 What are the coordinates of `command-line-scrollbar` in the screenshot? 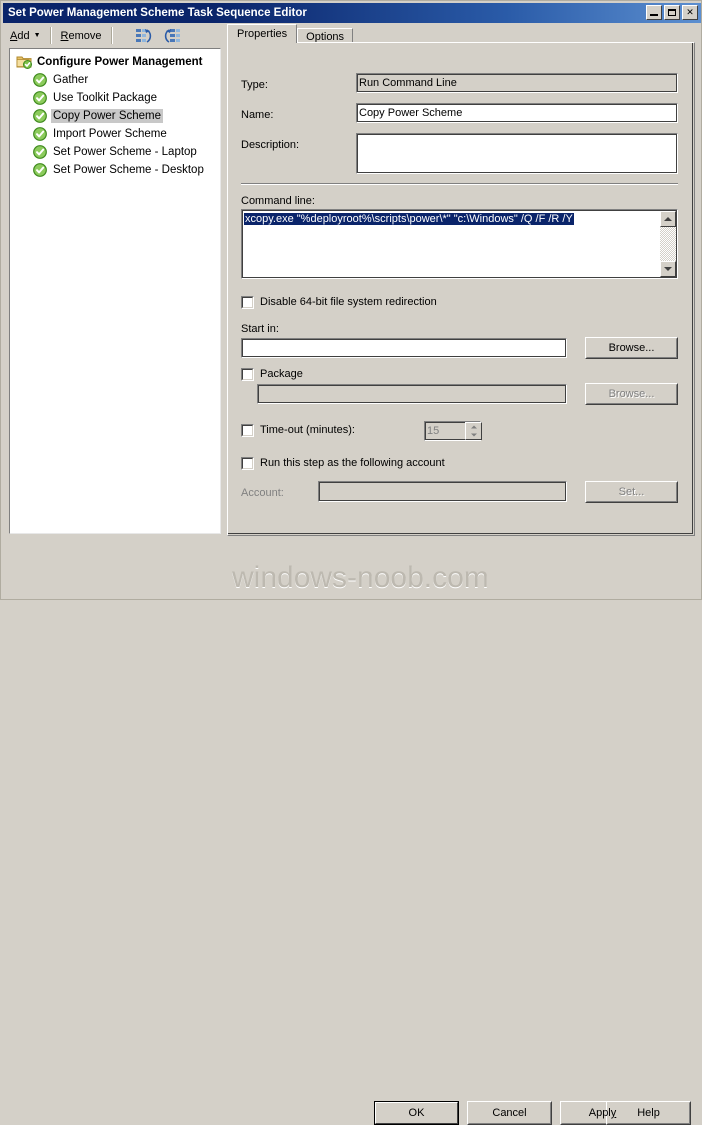 It's located at (668, 244).